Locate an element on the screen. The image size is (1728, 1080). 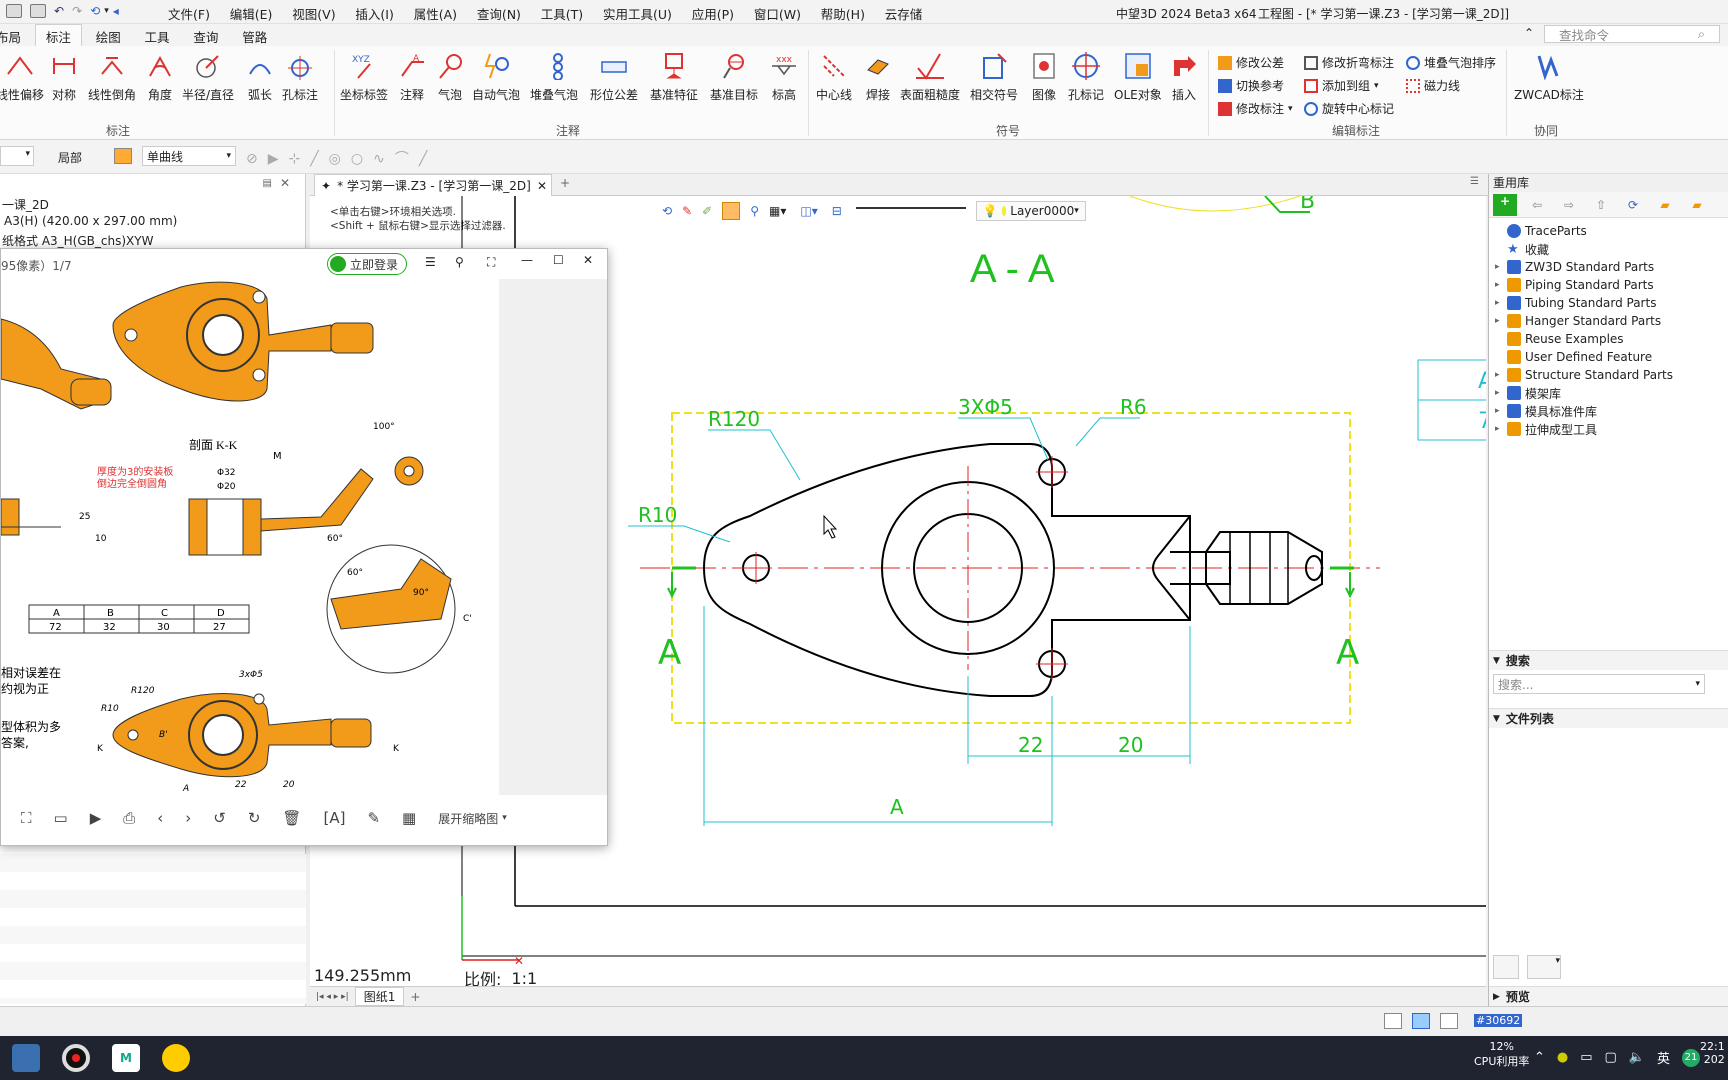
menu-query: 查询(N) is located at coordinates (499, 14).